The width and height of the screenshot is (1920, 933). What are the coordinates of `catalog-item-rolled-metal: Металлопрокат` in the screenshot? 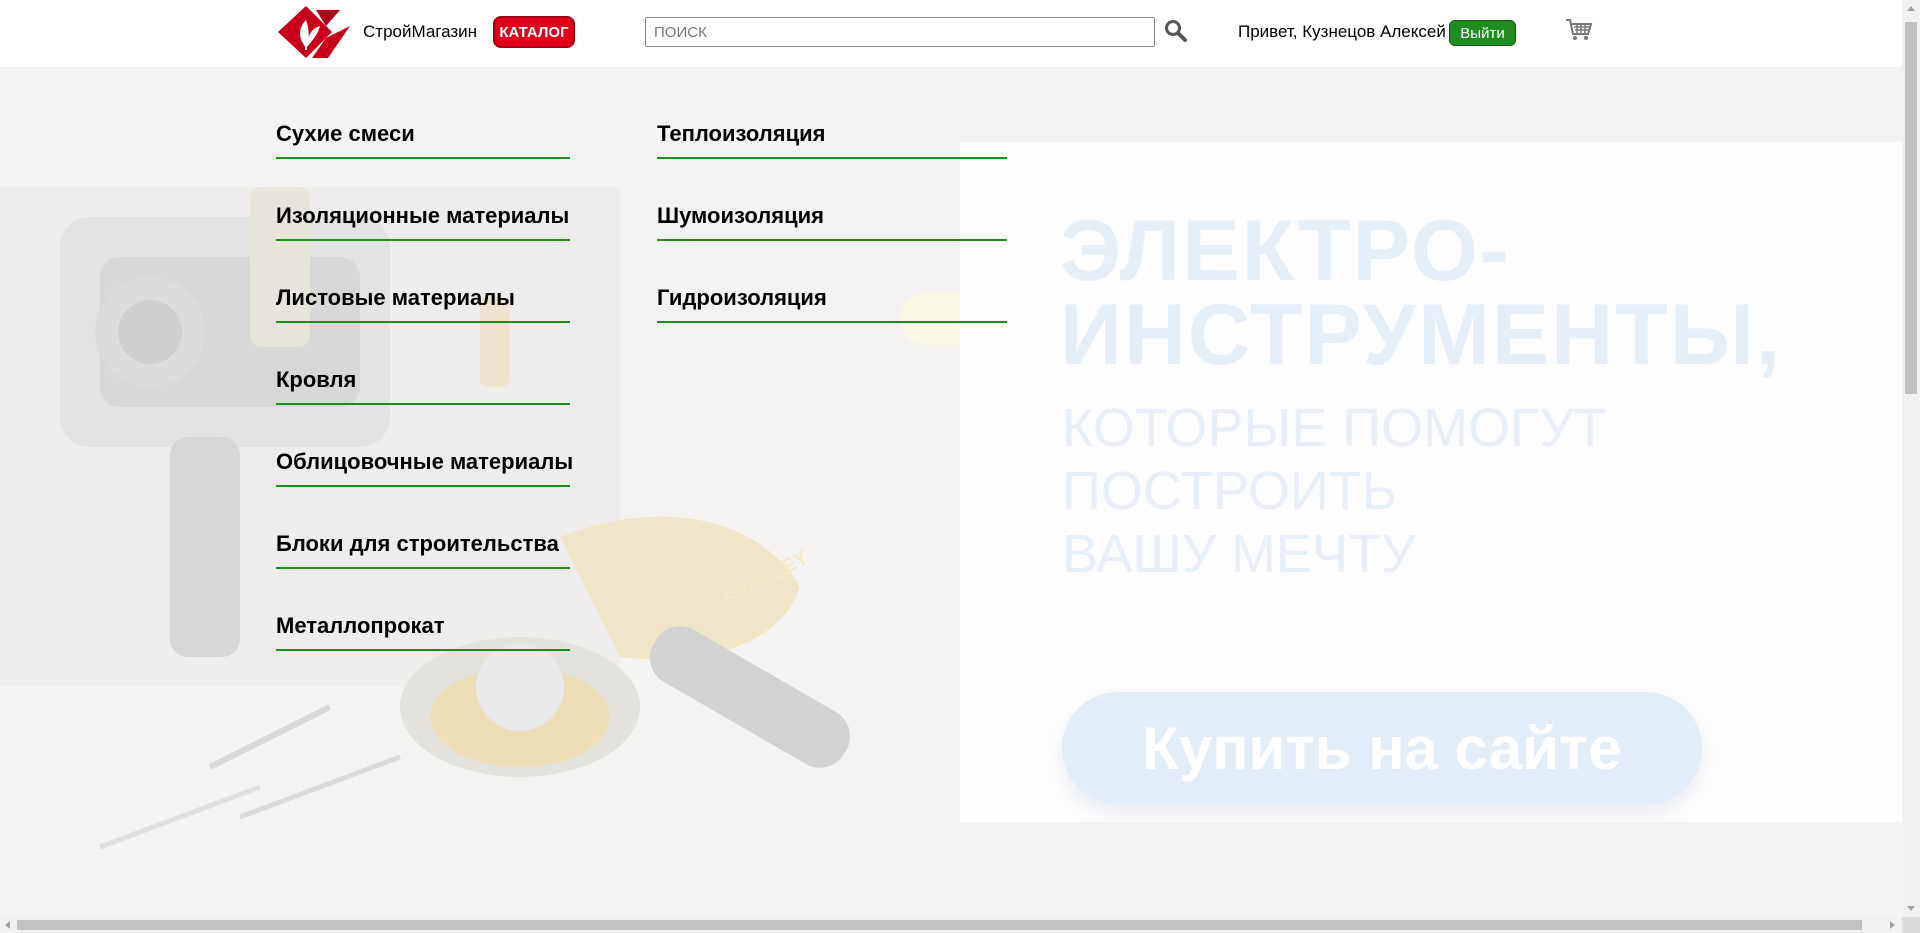 It's located at (423, 632).